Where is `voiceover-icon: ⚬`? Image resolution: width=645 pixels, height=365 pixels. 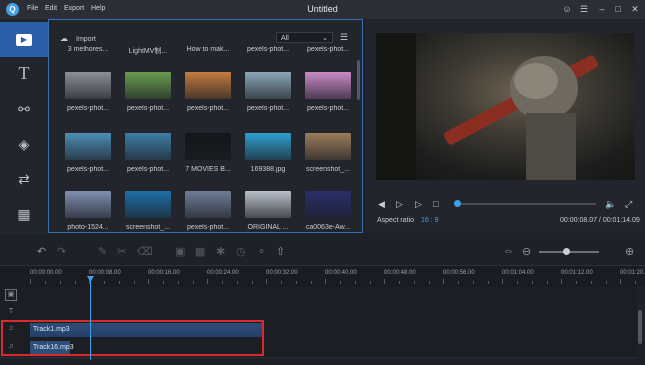 voiceover-icon: ⚬ is located at coordinates (261, 251).